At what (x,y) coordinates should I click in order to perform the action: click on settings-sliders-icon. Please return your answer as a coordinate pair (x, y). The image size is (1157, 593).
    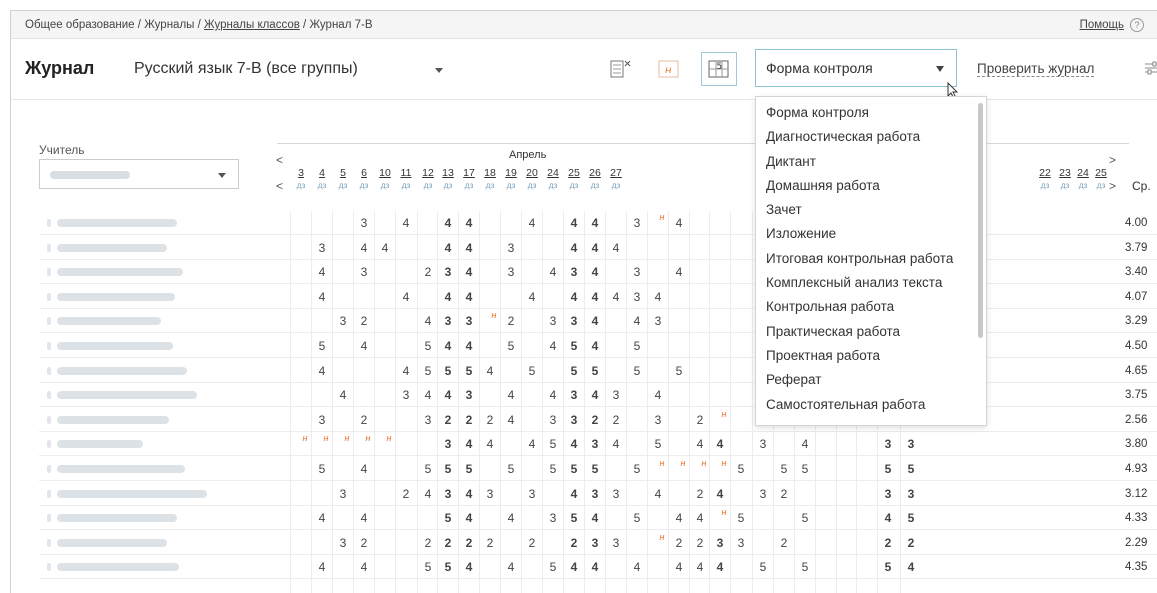
    Looking at the image, I should click on (1151, 68).